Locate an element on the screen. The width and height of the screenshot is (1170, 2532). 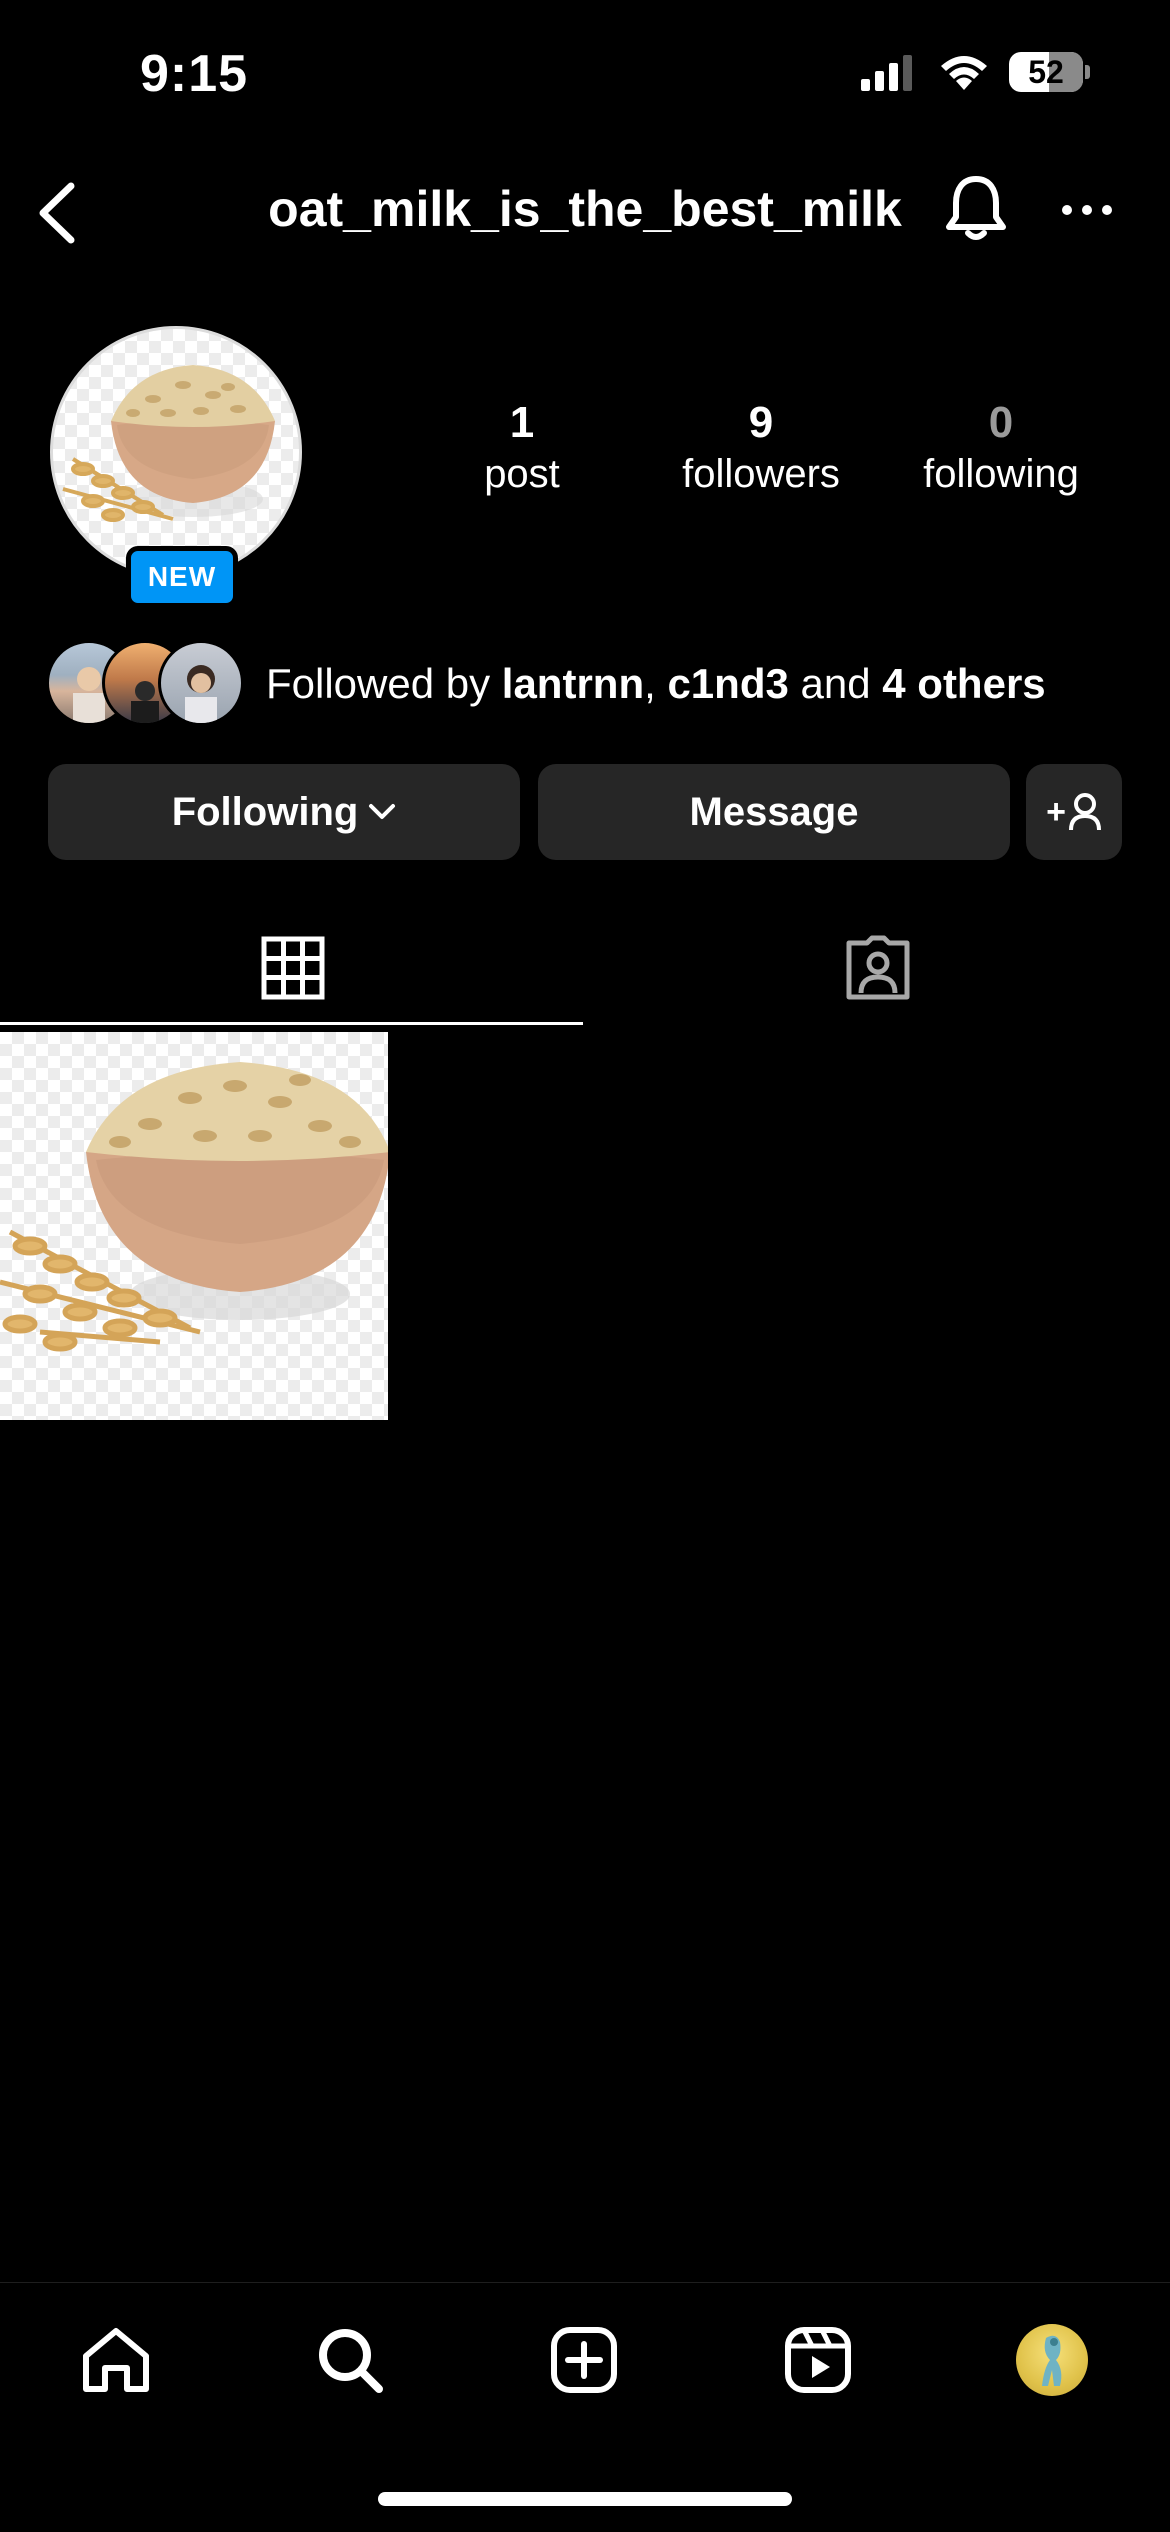
post-thumbnail is located at coordinates (194, 1226).